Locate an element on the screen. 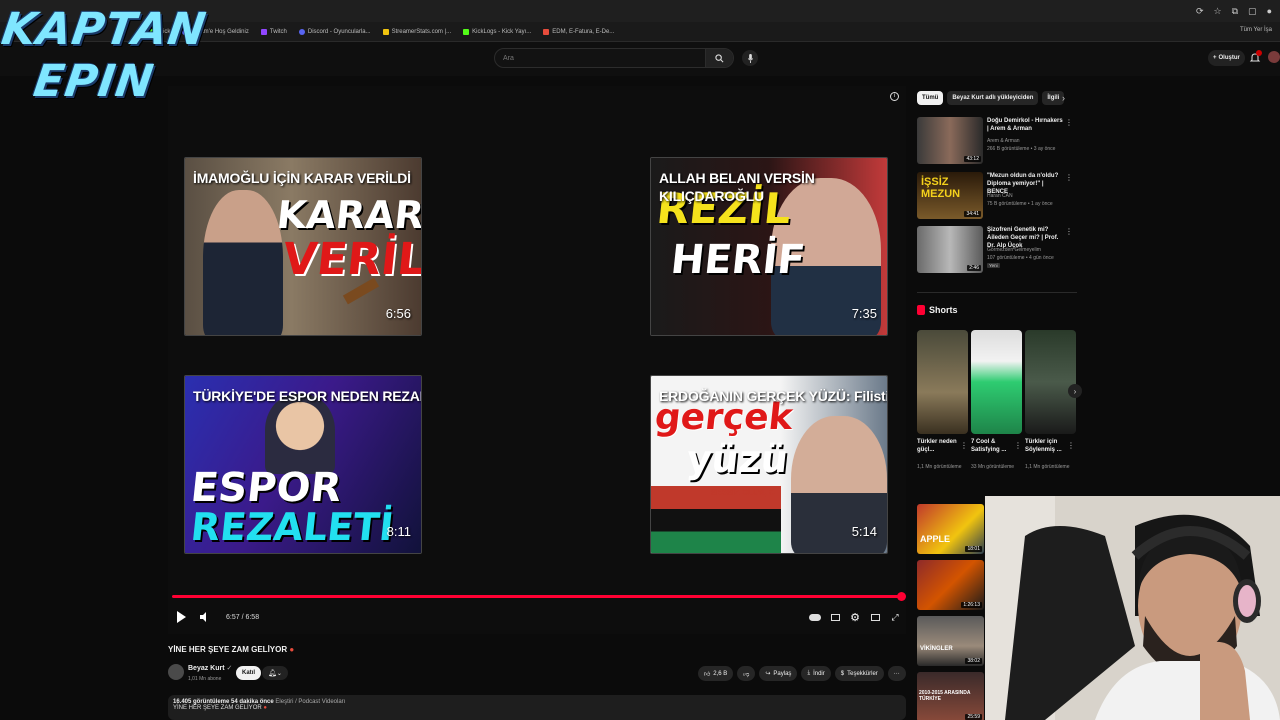 This screenshot has width=1280, height=720. short-views: 1,1 Mn görüntüleme is located at coordinates (939, 467).